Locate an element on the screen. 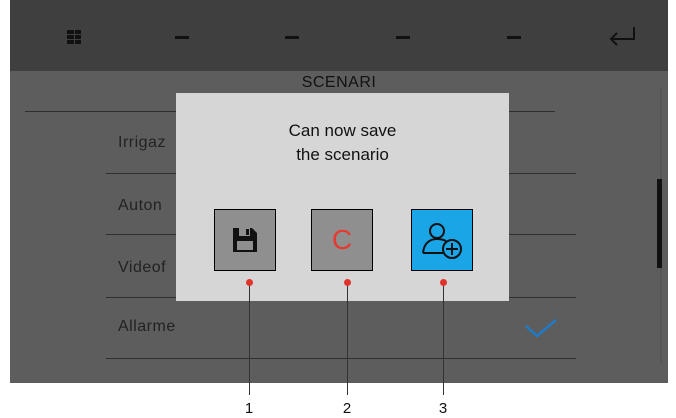  cancel-button: C is located at coordinates (342, 240).